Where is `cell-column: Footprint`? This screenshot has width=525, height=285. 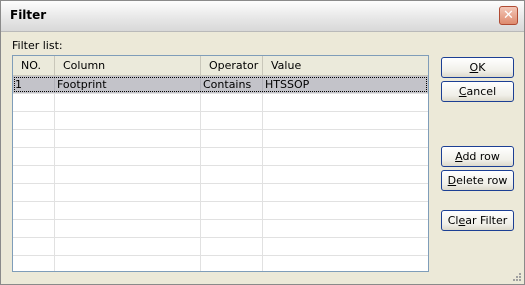 cell-column: Footprint is located at coordinates (128, 84).